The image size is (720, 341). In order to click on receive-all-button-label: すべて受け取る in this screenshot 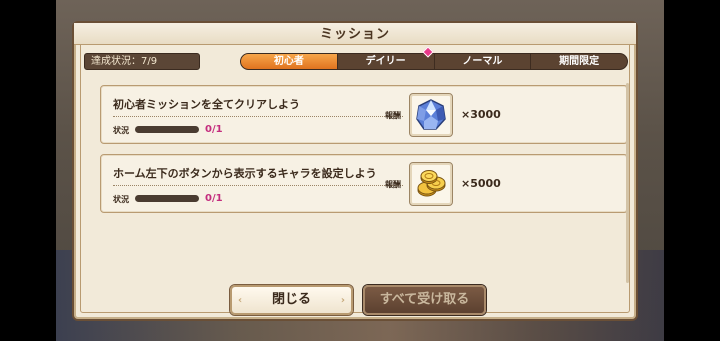, I will do `click(424, 299)`.